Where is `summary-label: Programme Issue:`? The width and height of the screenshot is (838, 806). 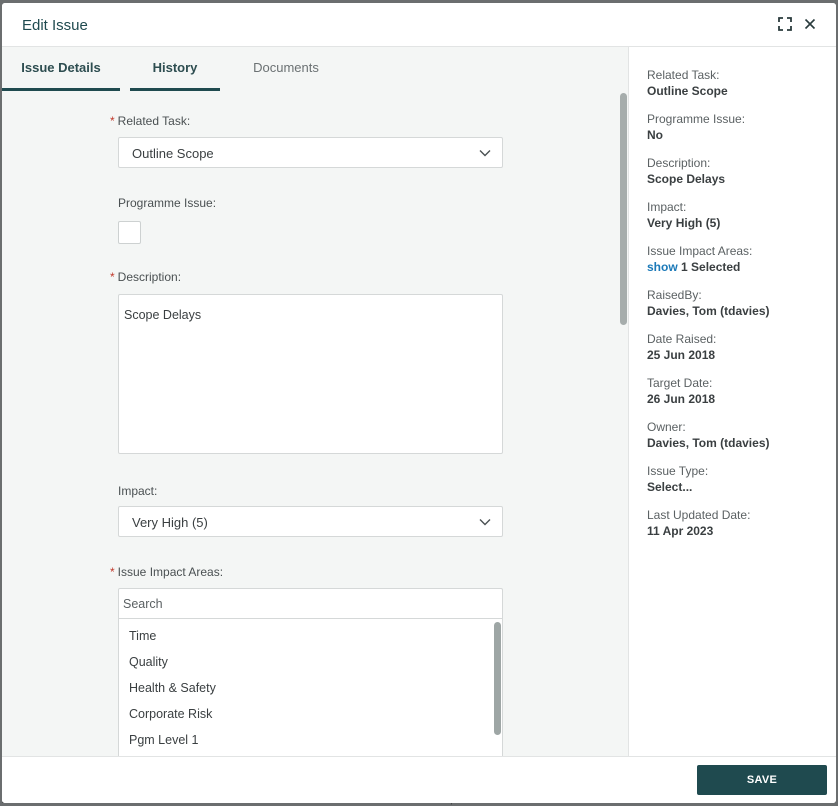 summary-label: Programme Issue: is located at coordinates (696, 119).